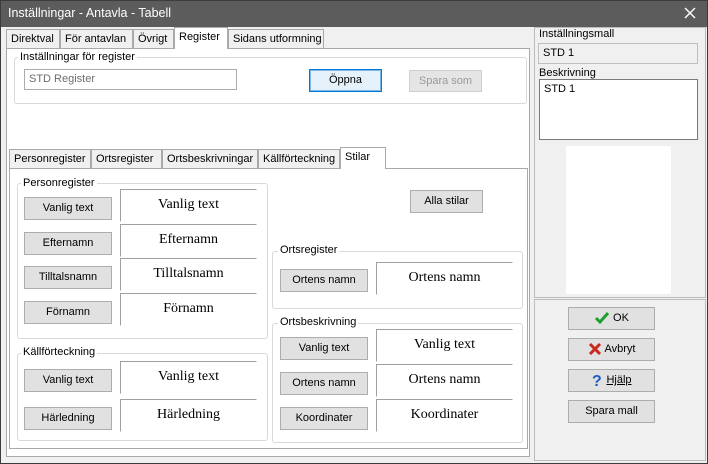 Image resolution: width=708 pixels, height=464 pixels. I want to click on tab-register: Register, so click(201, 38).